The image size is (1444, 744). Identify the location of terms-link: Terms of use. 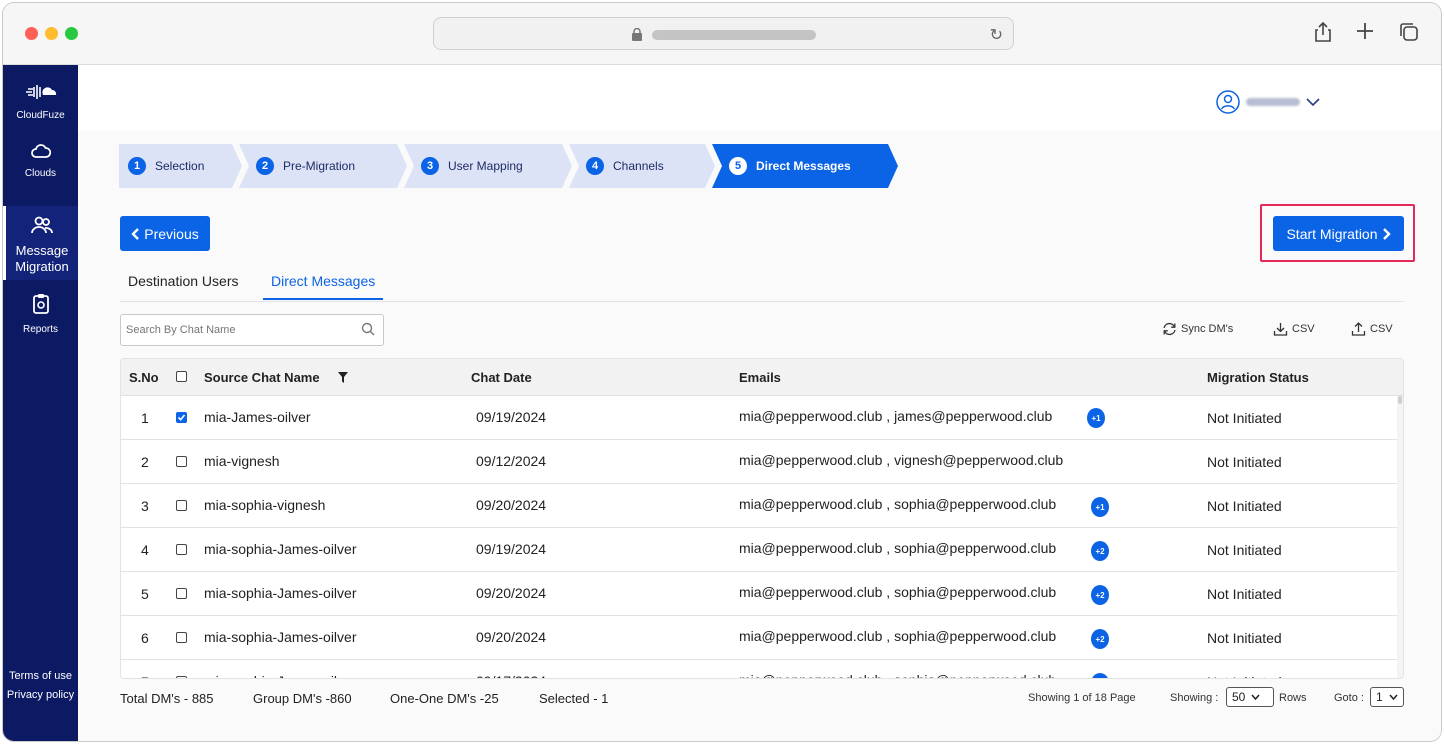
(40, 676).